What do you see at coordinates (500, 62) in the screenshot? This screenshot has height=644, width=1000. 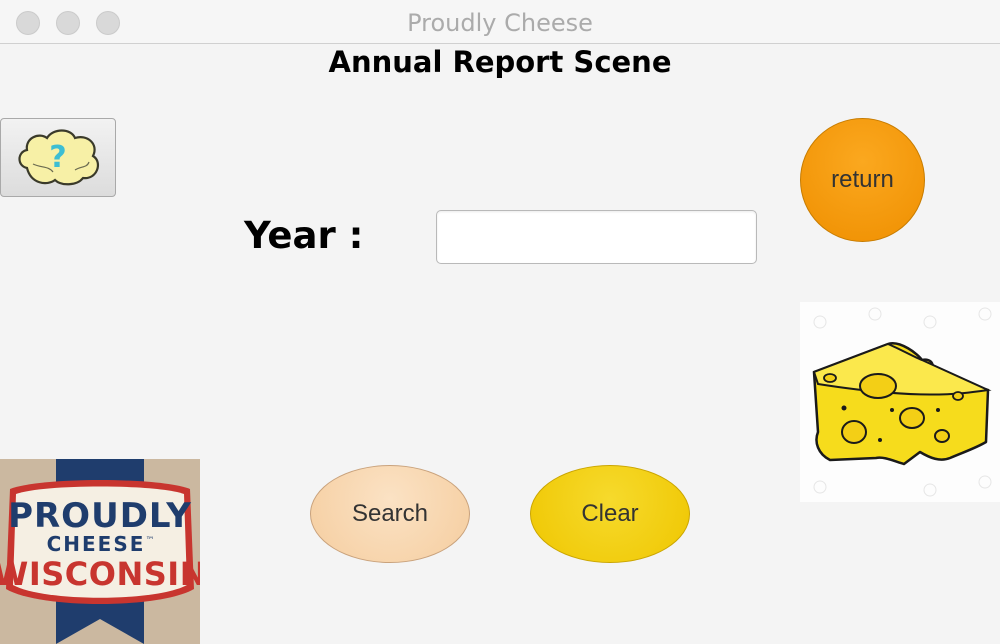 I see `scene-title: Annual Report Scene` at bounding box center [500, 62].